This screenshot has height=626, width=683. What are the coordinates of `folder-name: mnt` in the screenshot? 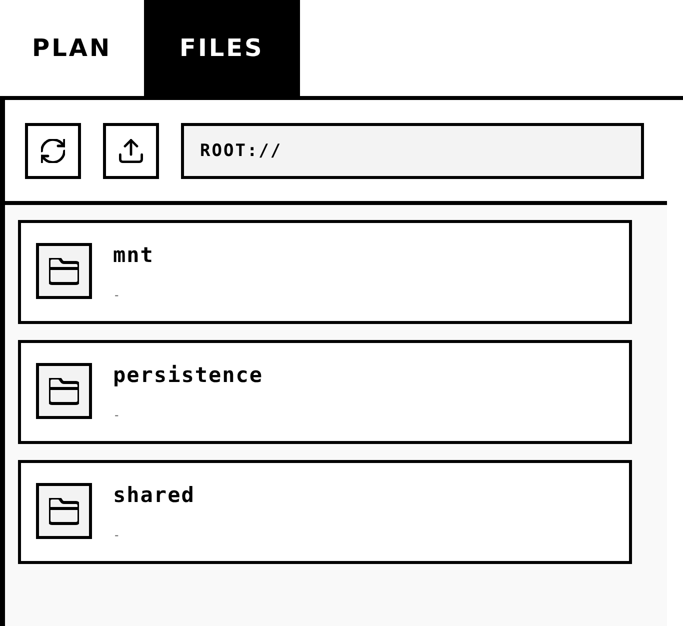 It's located at (133, 255).